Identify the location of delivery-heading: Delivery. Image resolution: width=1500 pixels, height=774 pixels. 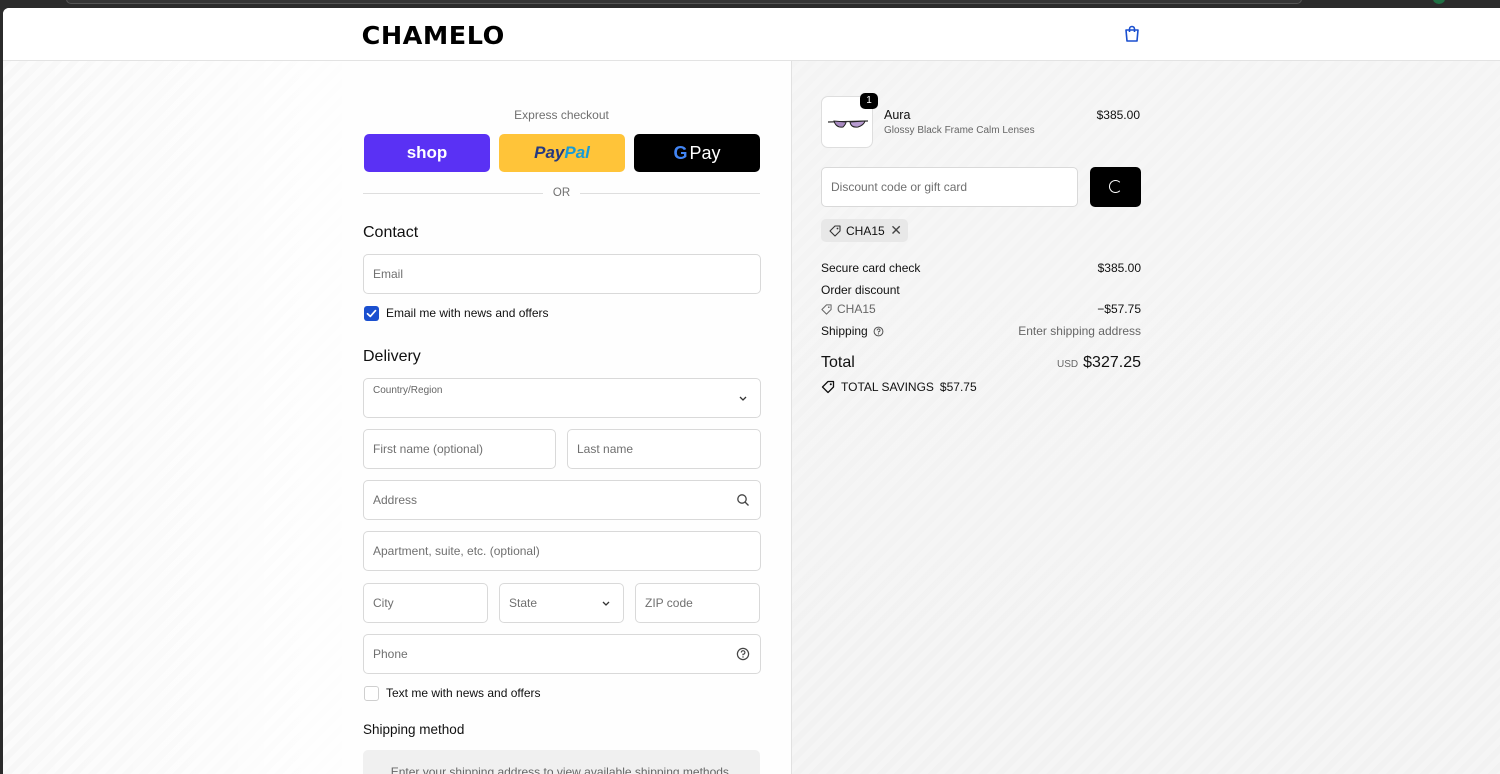
(392, 356).